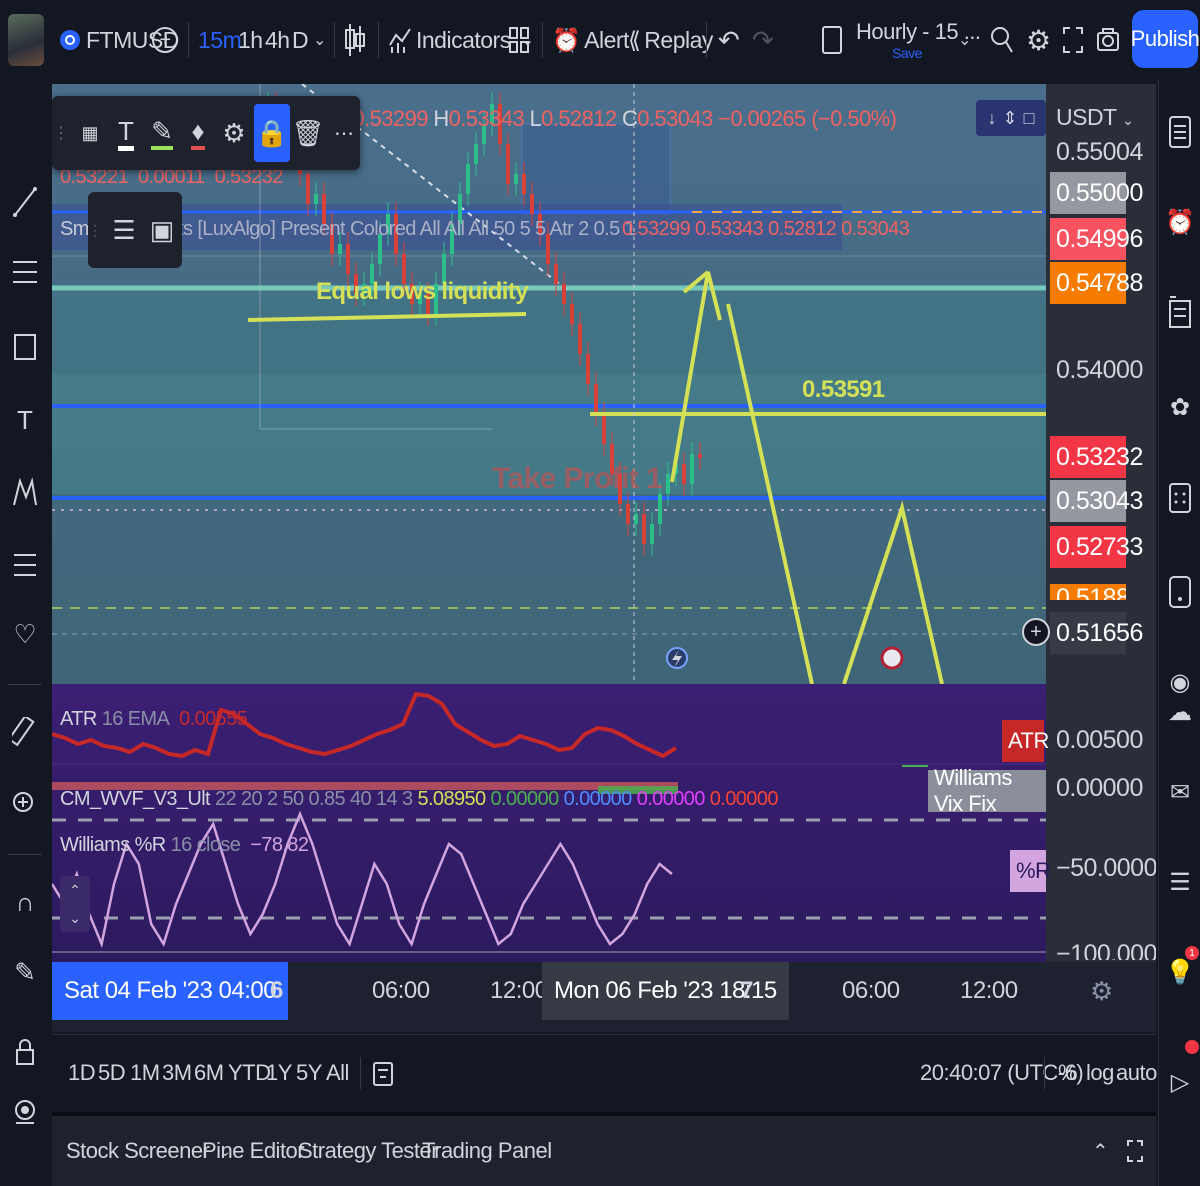 The width and height of the screenshot is (1200, 1186). Describe the element at coordinates (234, 133) in the screenshot. I see `settings-gear-icon: ⚙` at that location.